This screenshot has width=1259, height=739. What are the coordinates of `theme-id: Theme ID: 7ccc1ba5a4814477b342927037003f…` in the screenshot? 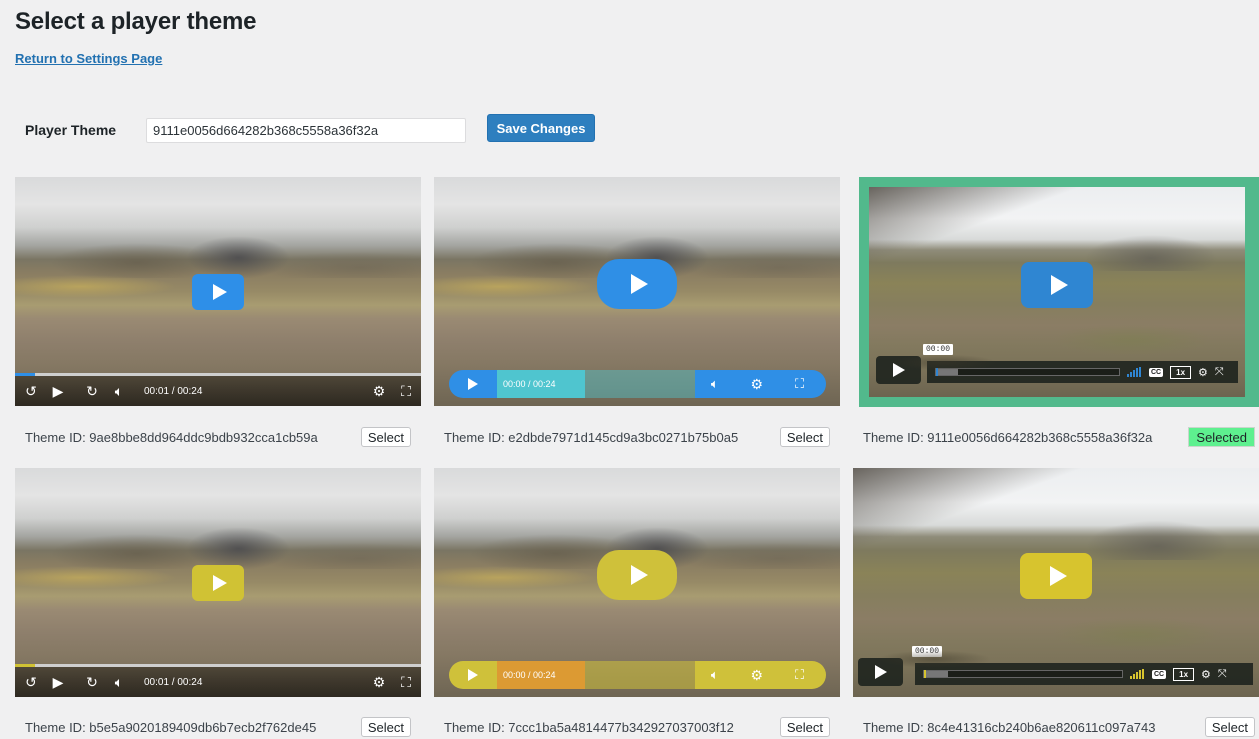 It's located at (589, 727).